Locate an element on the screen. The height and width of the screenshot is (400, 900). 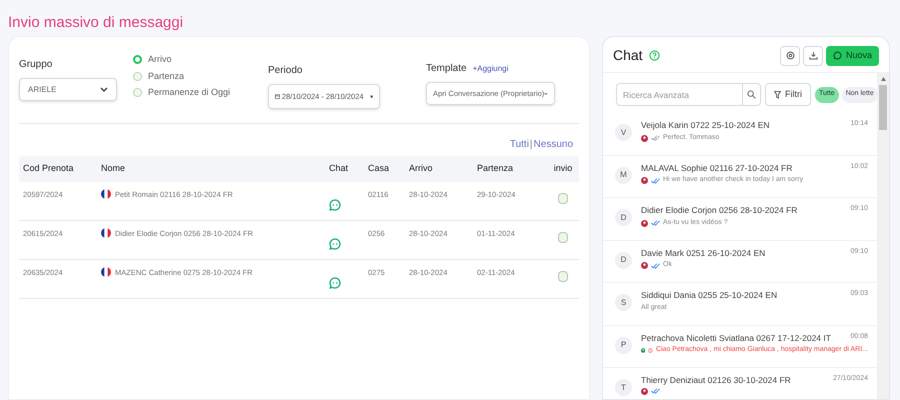
download-icon is located at coordinates (813, 55).